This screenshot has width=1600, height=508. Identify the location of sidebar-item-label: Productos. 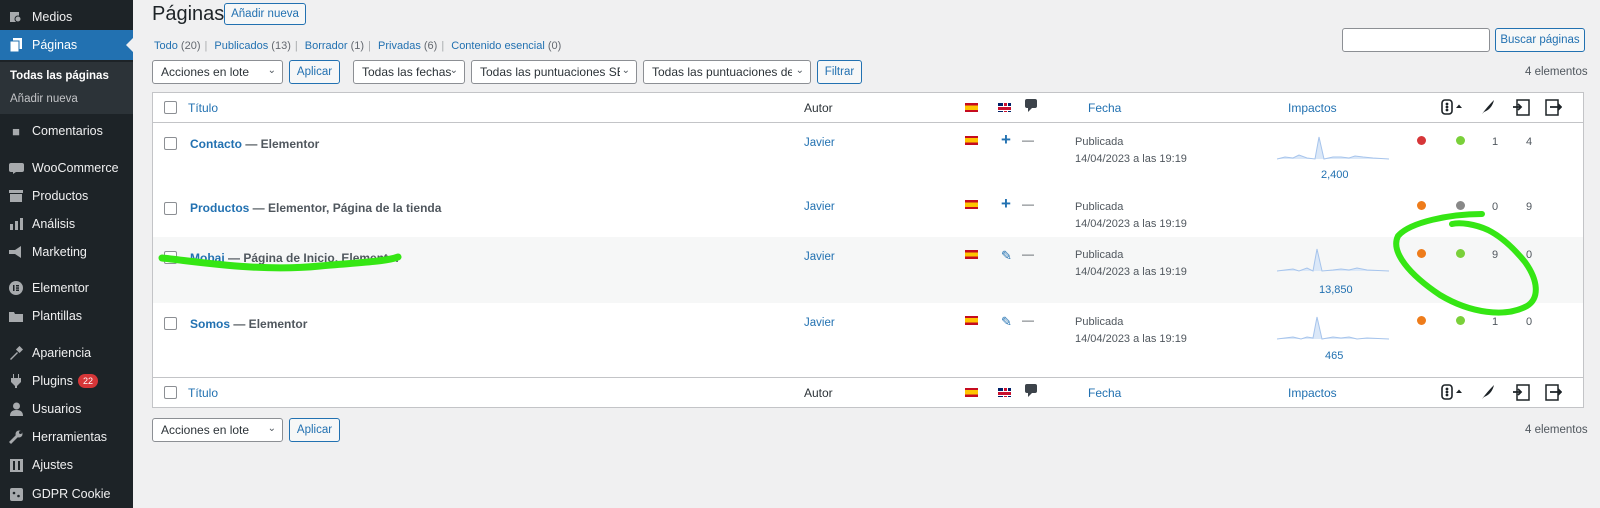
(60, 196).